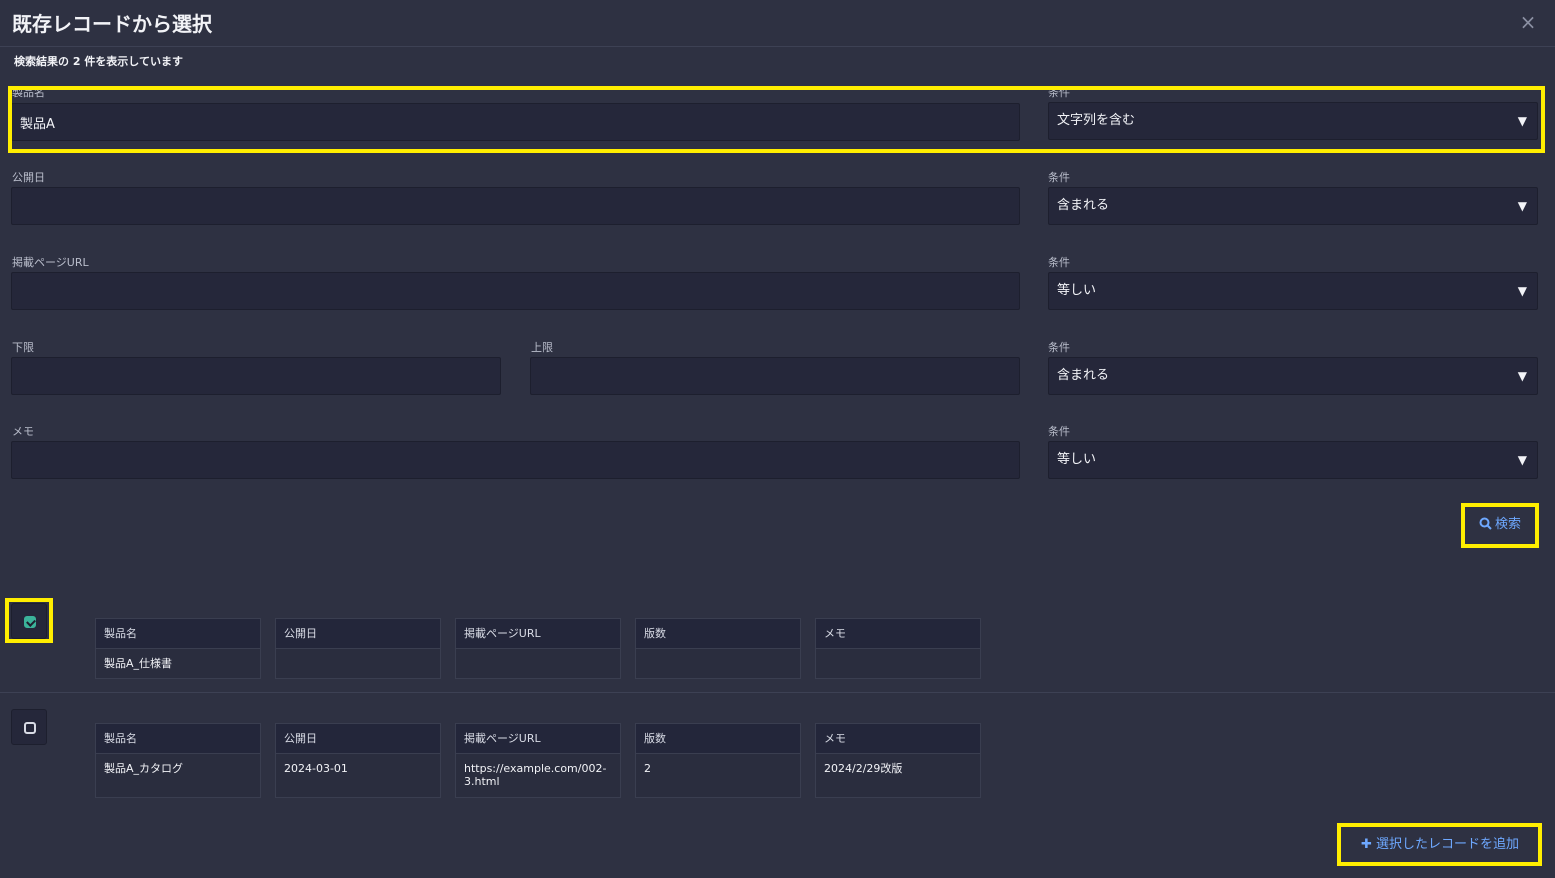 This screenshot has width=1555, height=878. I want to click on product-name-condition-select: 文字列を含む ▼, so click(1293, 121).